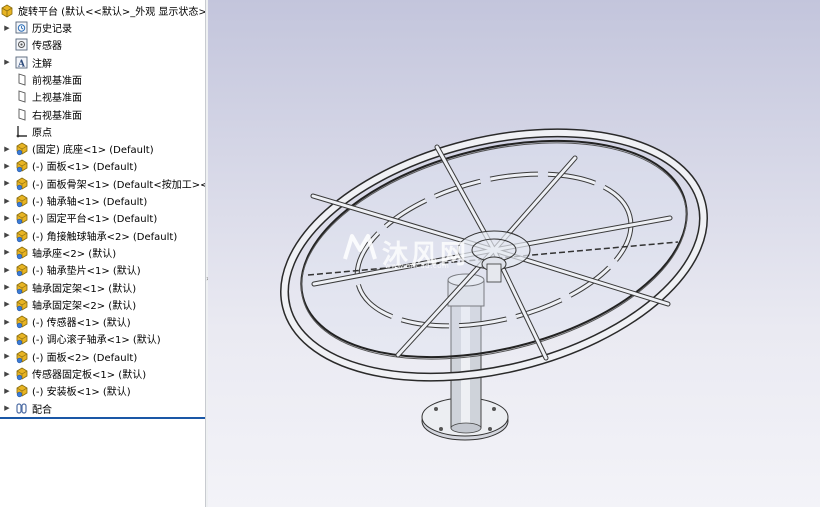 The width and height of the screenshot is (820, 507). I want to click on tree-root-assembly: 旋转平台 (默认<<默认>_外观 显示状态>), so click(102, 10).